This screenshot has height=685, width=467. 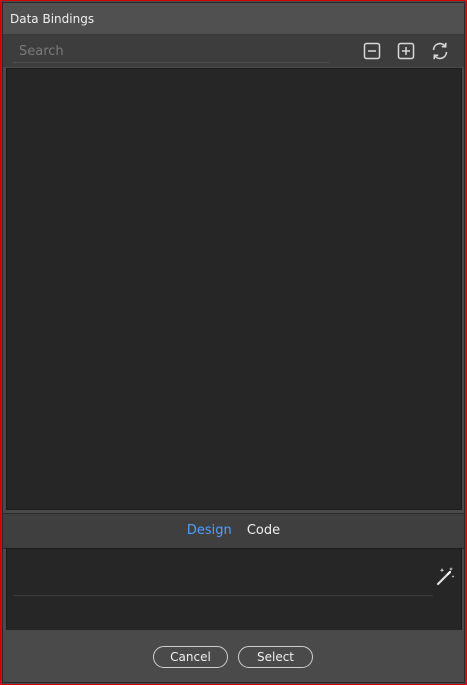 I want to click on search-input, so click(x=171, y=52).